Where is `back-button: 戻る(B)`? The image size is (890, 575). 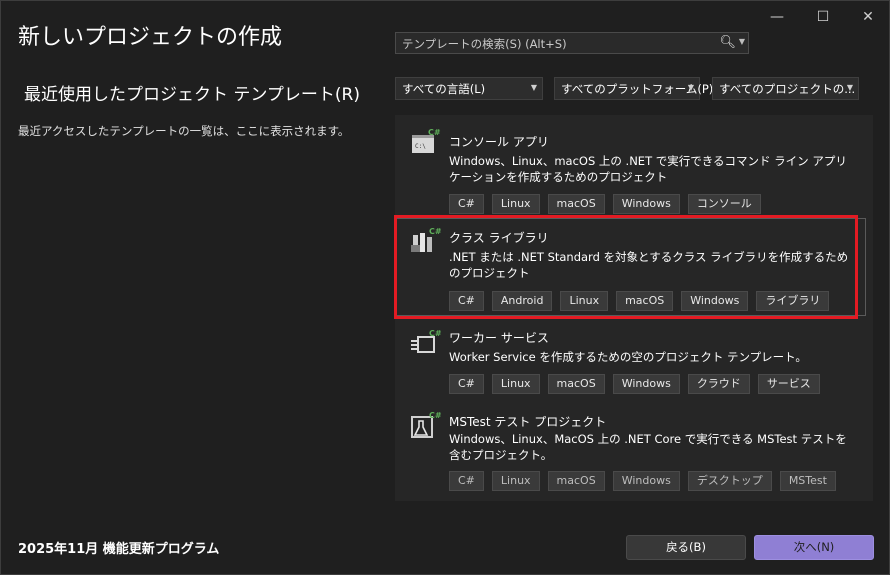 back-button: 戻る(B) is located at coordinates (686, 547).